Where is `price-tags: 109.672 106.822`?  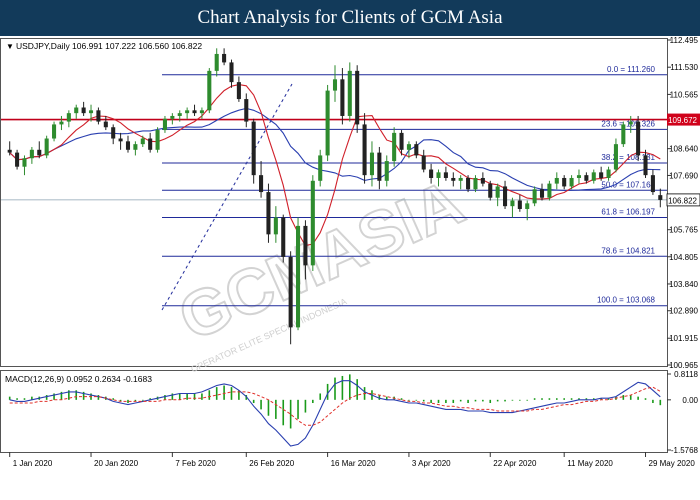 price-tags: 109.672 106.822 is located at coordinates (683, 160).